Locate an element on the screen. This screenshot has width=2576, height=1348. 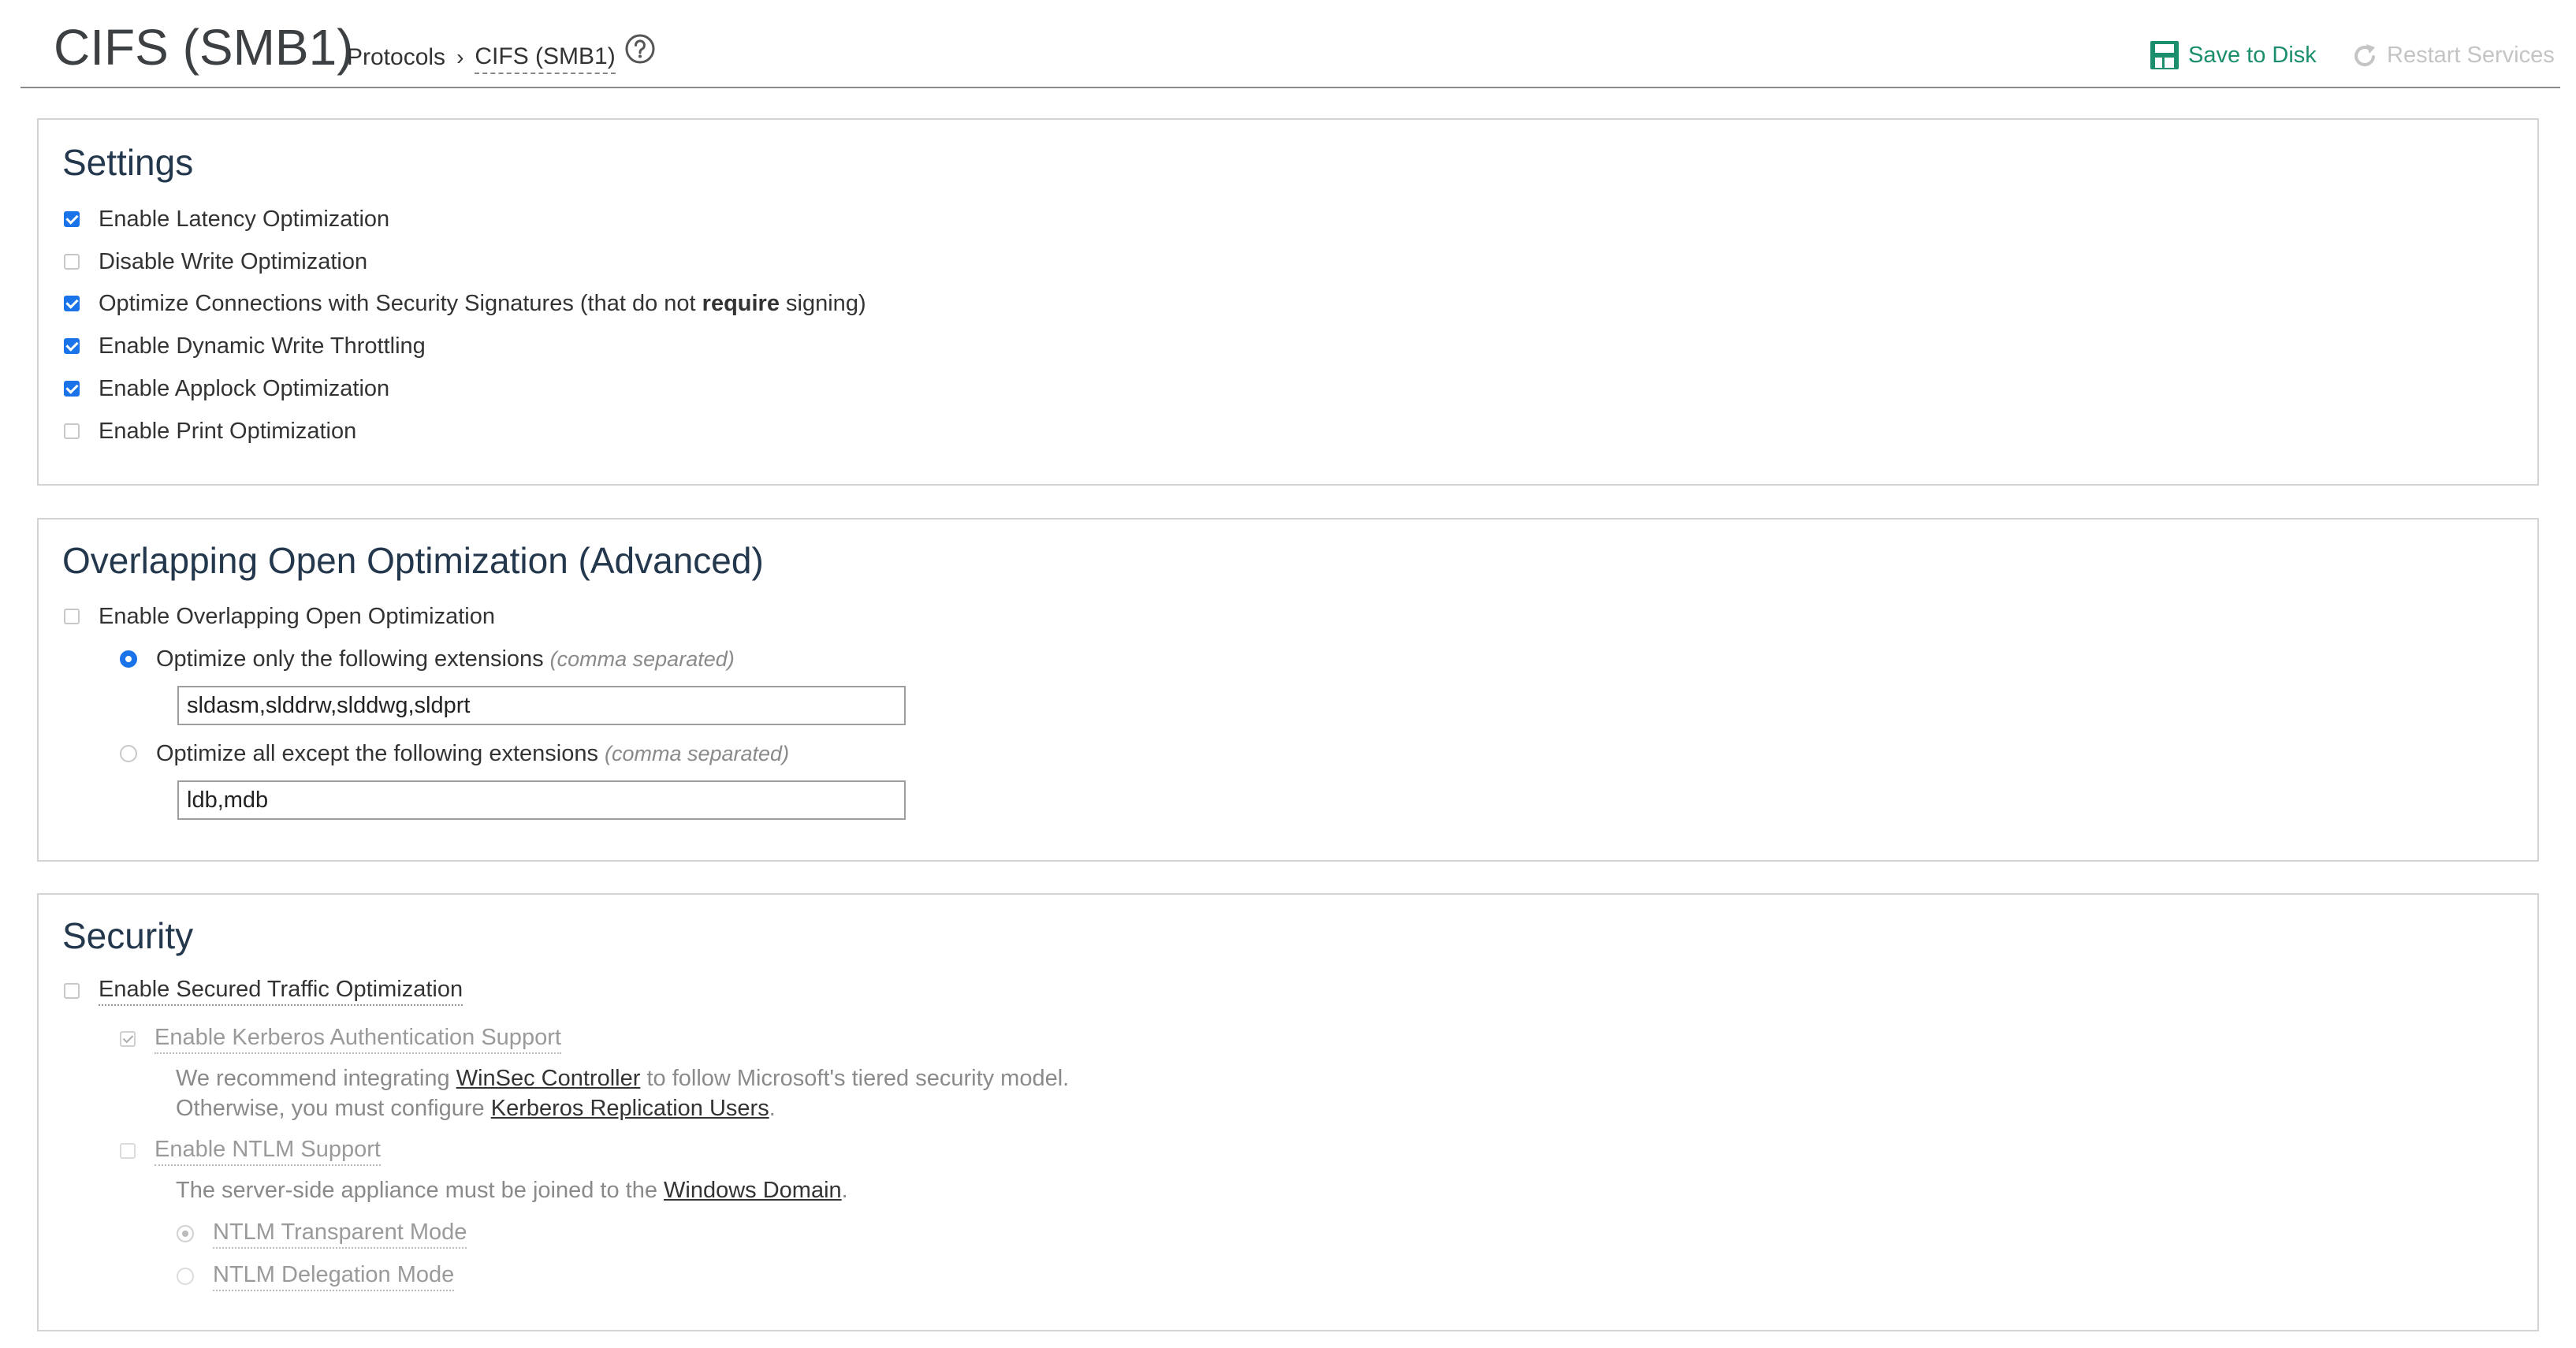
ntlm-note-suffix: . is located at coordinates (844, 1190).